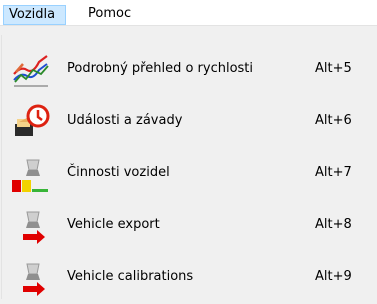  What do you see at coordinates (333, 224) in the screenshot?
I see `menu-item-shortcut: Alt+8` at bounding box center [333, 224].